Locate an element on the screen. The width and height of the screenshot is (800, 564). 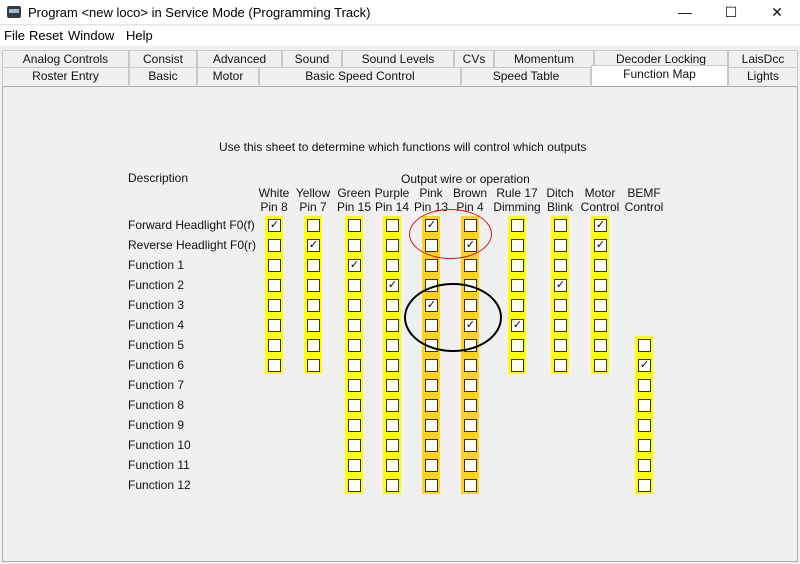
menu-help: Help is located at coordinates (139, 35).